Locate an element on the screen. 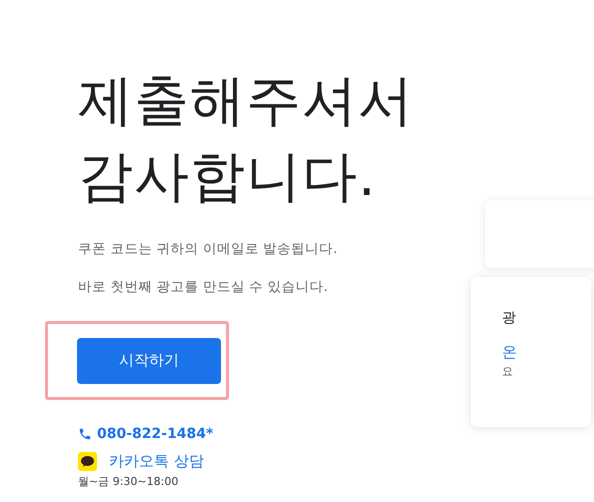 This screenshot has height=502, width=594. chat-bubble-icon is located at coordinates (87, 461).